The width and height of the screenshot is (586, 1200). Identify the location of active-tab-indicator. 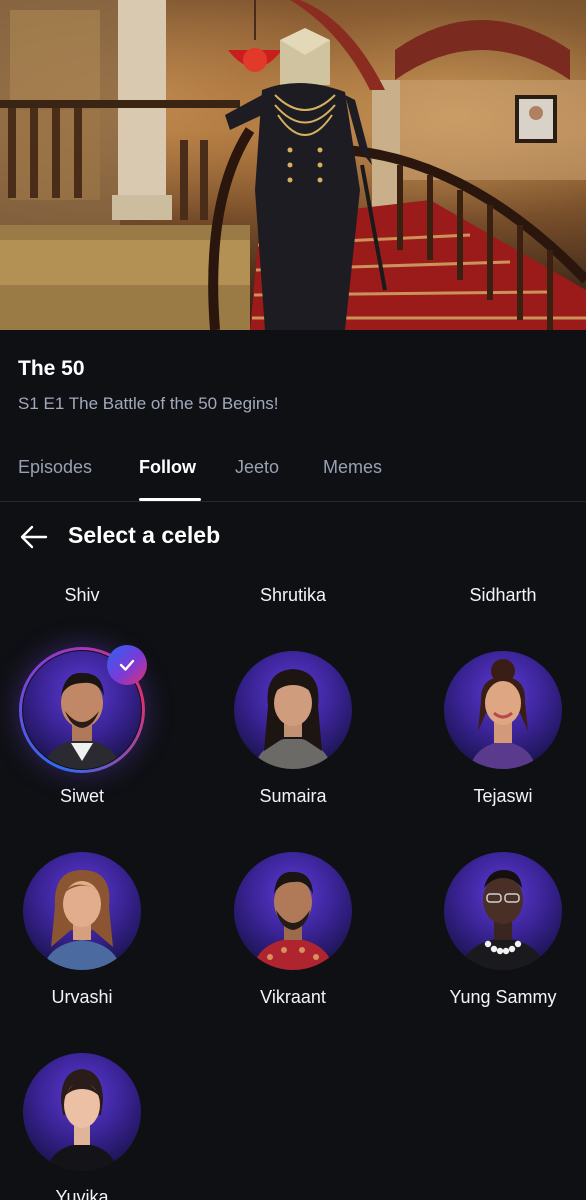
(170, 499).